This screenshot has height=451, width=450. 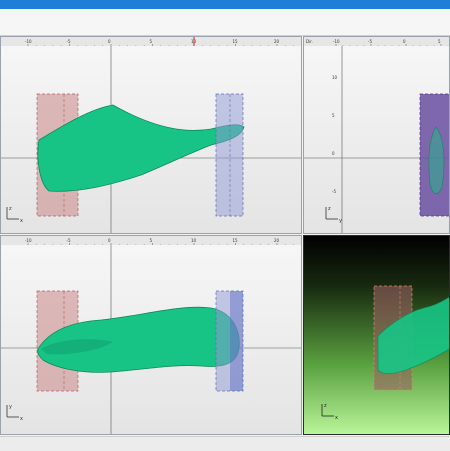 What do you see at coordinates (385, 353) in the screenshot?
I see `perspective-view-canvas: z x` at bounding box center [385, 353].